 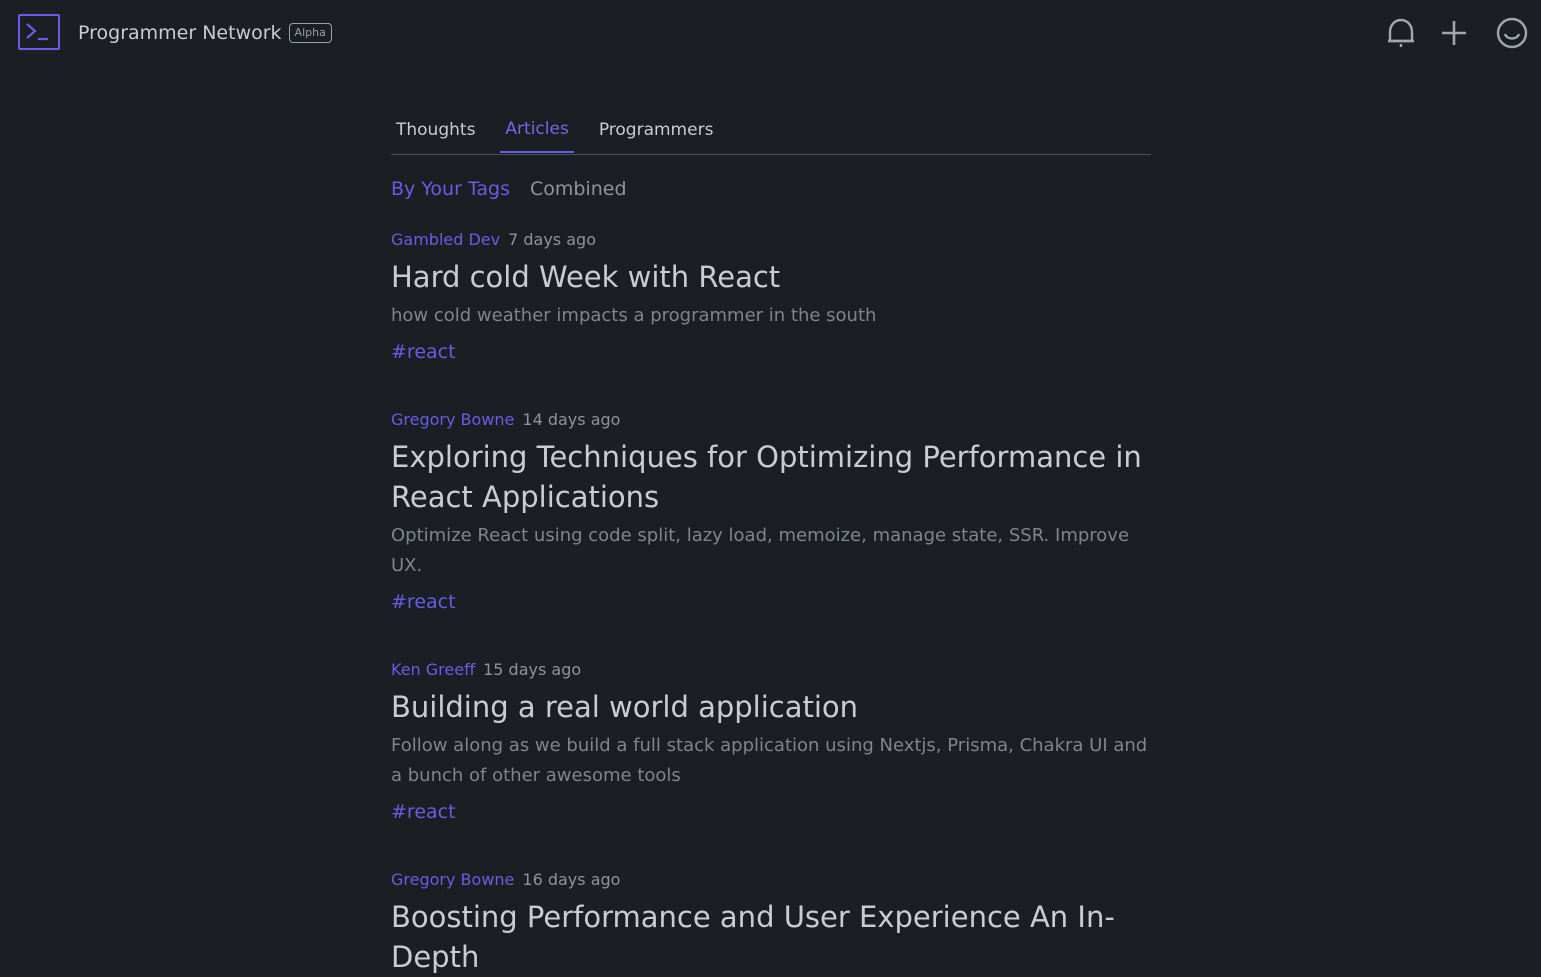 I want to click on post-time: 7 days ago, so click(x=552, y=239).